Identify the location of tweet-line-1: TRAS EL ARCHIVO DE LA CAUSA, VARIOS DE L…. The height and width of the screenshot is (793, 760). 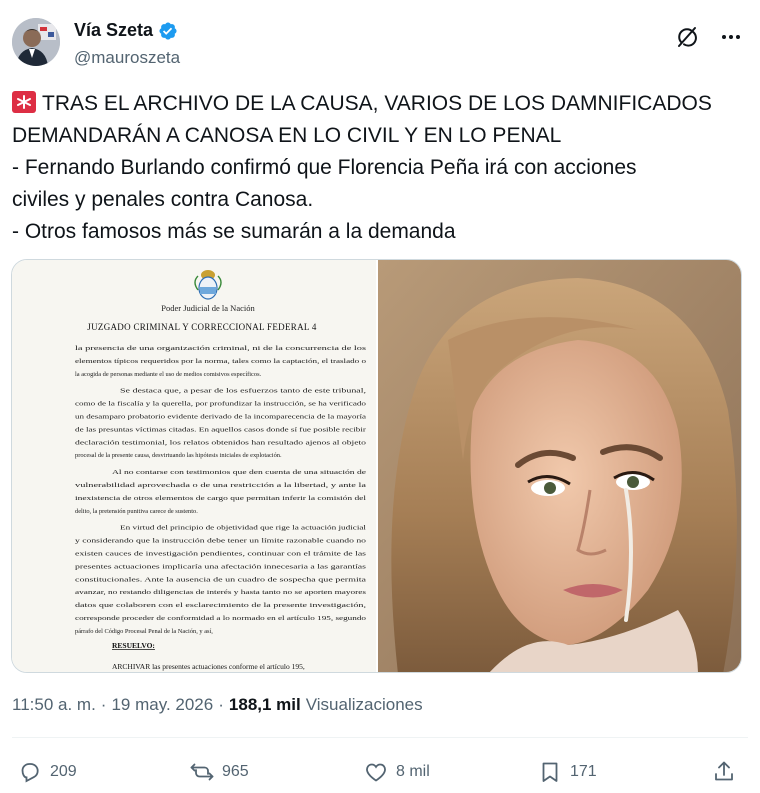
(377, 103).